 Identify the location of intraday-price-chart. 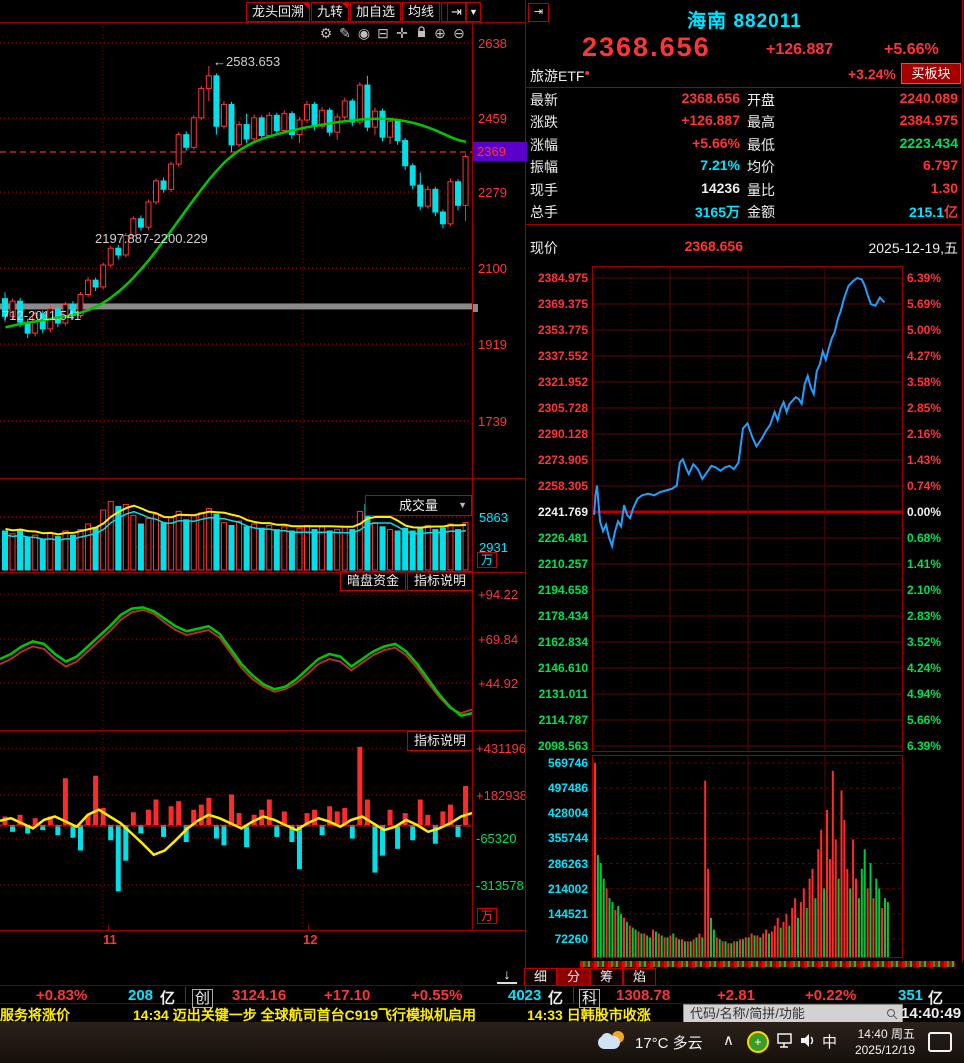
(747, 509).